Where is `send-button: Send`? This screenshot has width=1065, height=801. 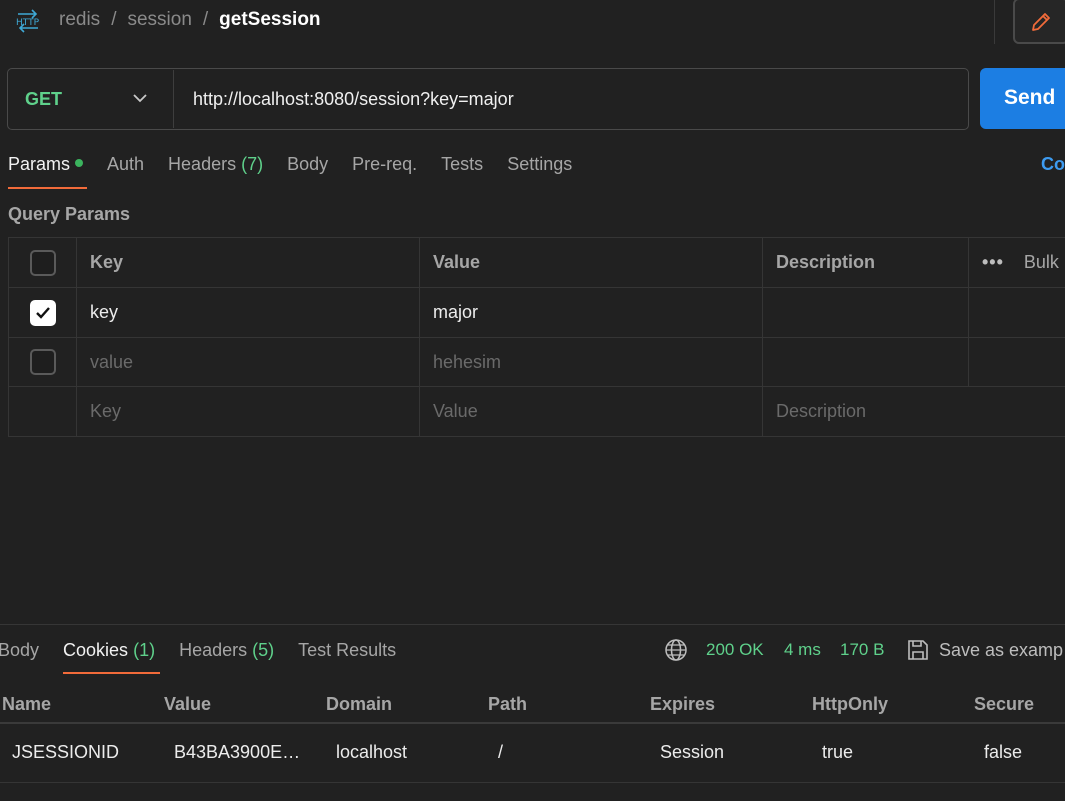 send-button: Send is located at coordinates (1022, 98).